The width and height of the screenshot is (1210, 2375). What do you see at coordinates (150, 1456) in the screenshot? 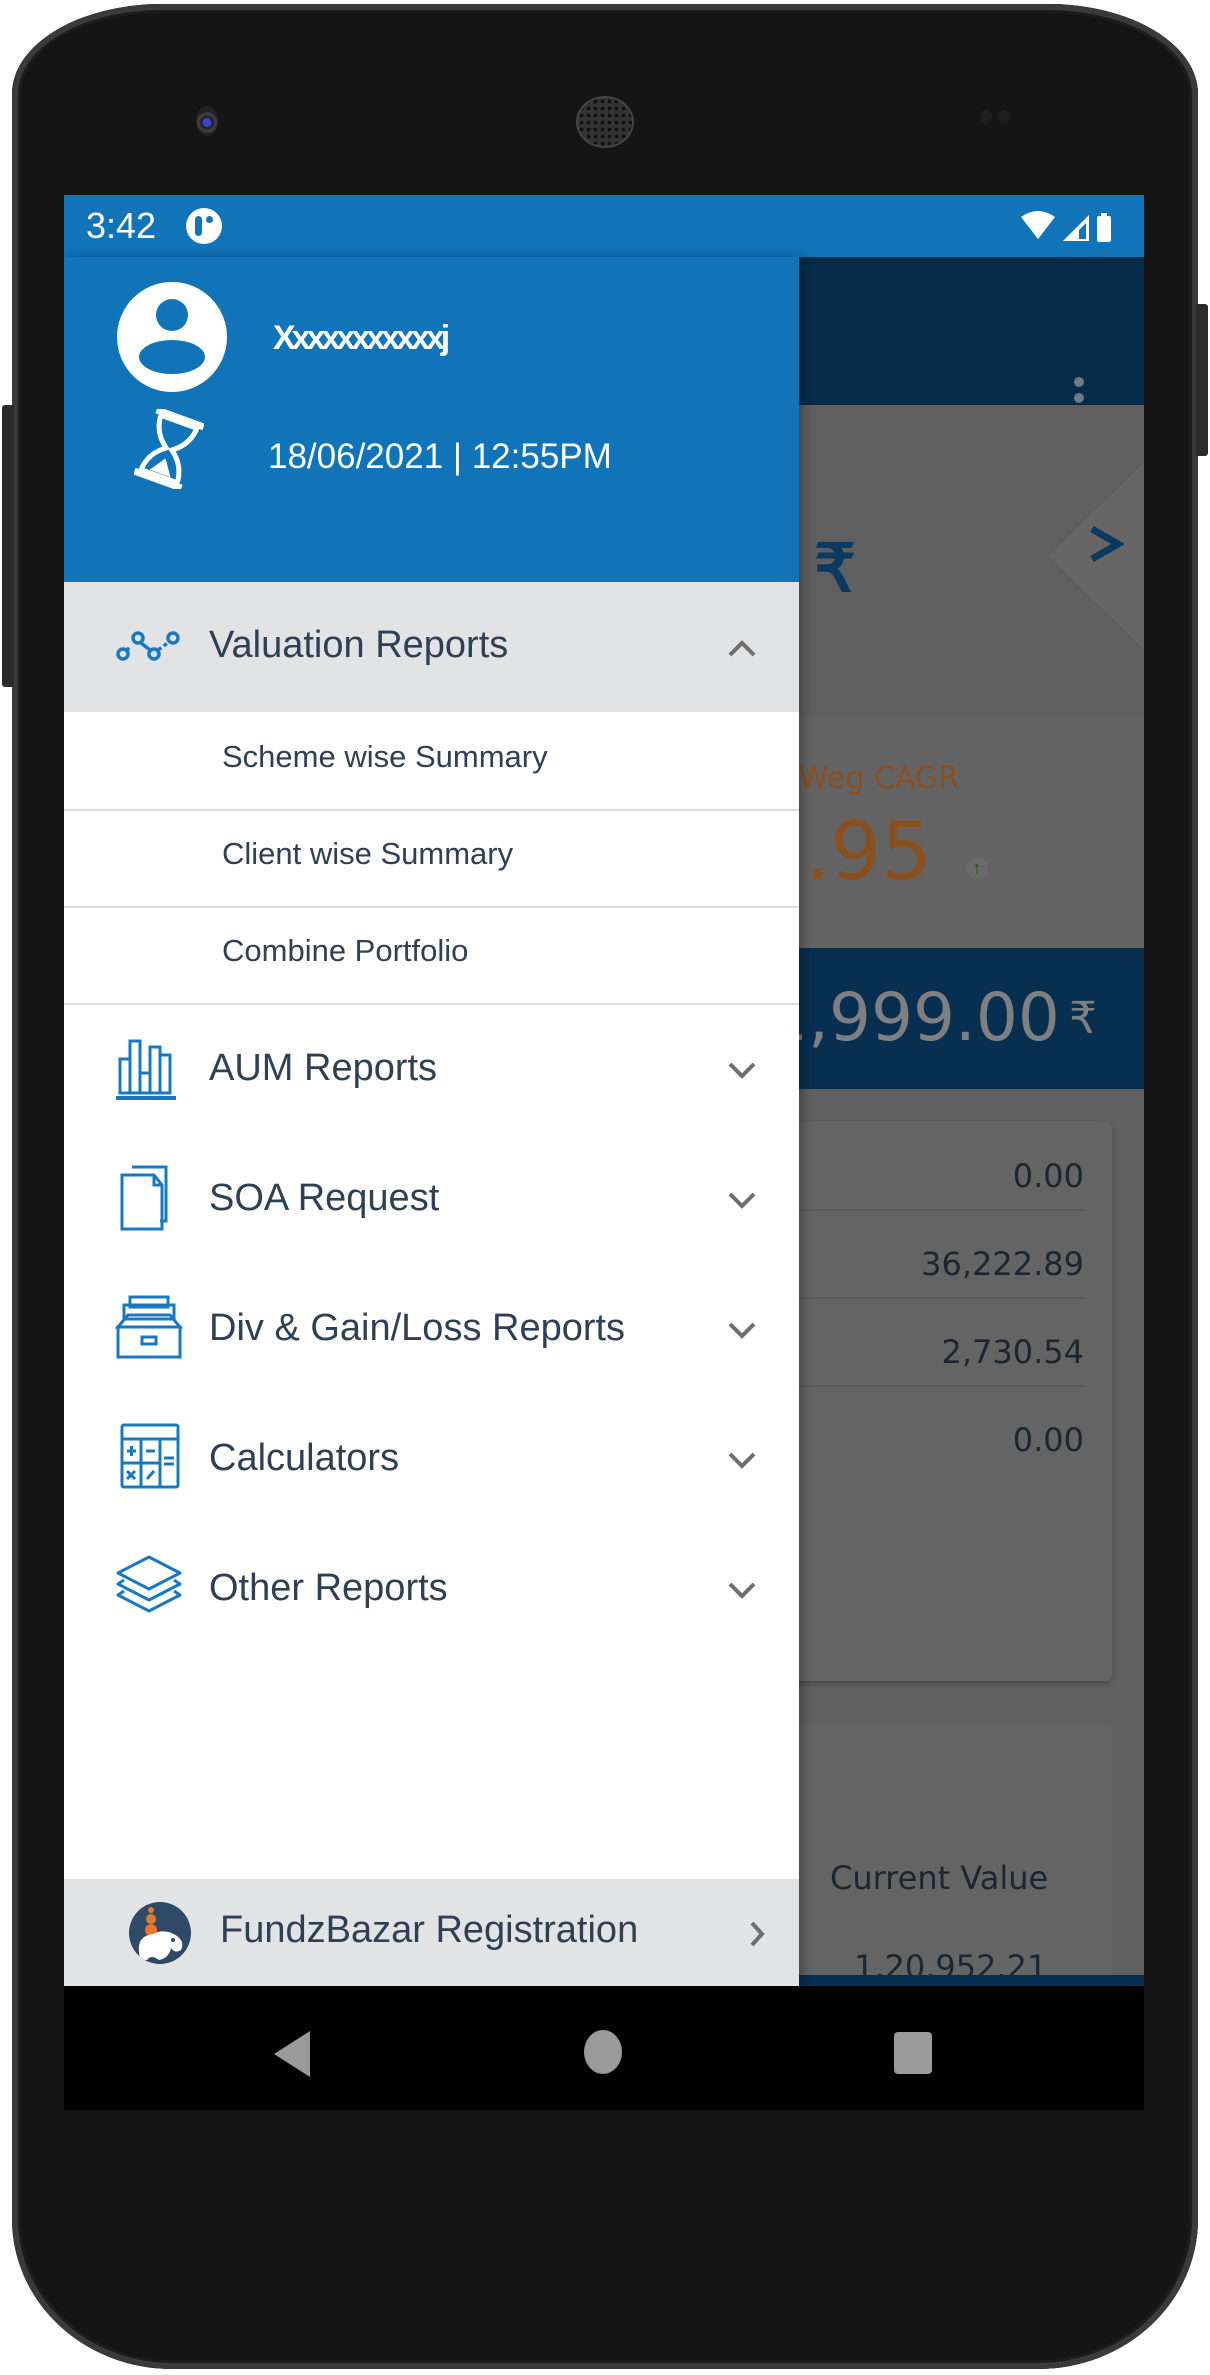
I see `calculator-icon` at bounding box center [150, 1456].